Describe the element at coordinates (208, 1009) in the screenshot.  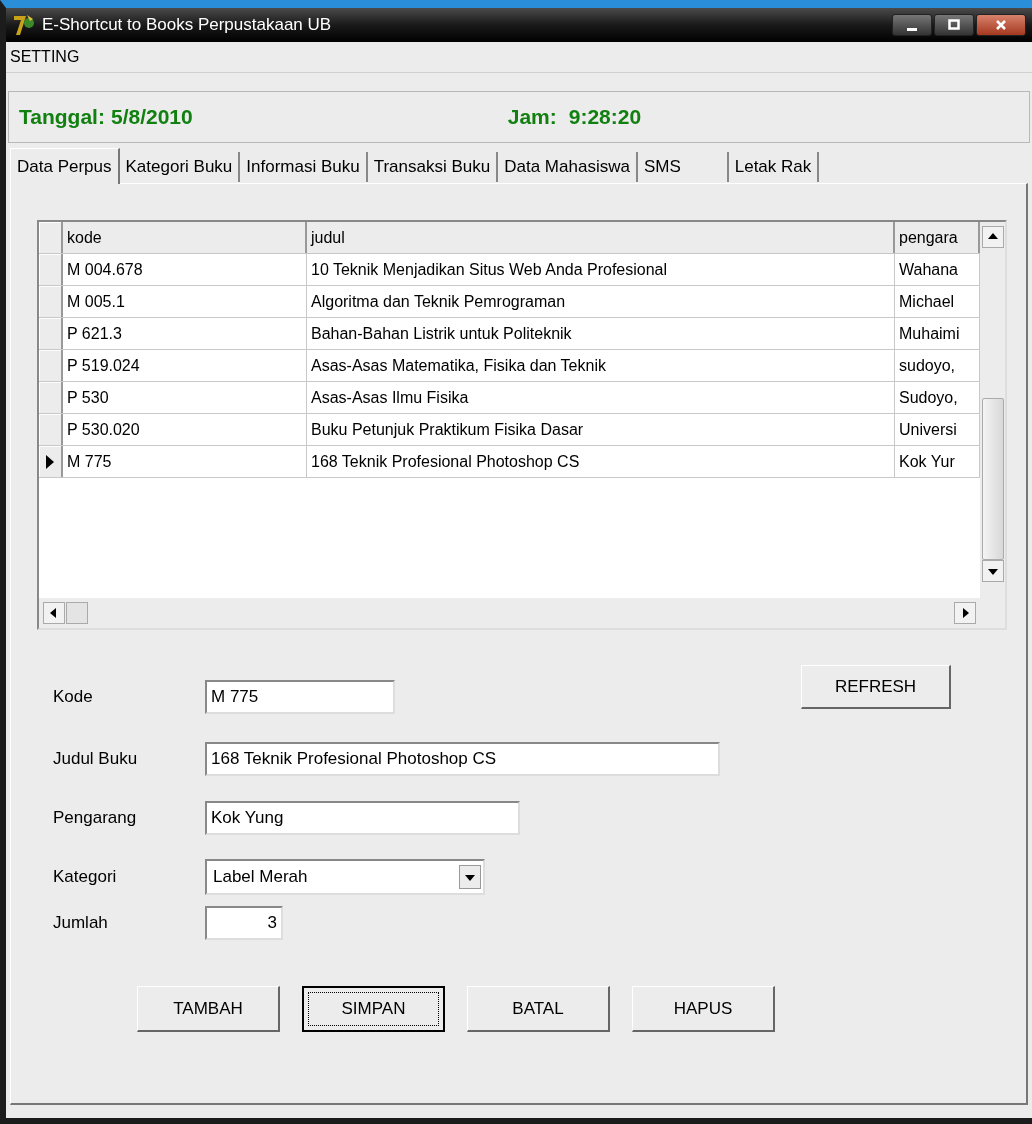
I see `action-button: TAMBAH` at that location.